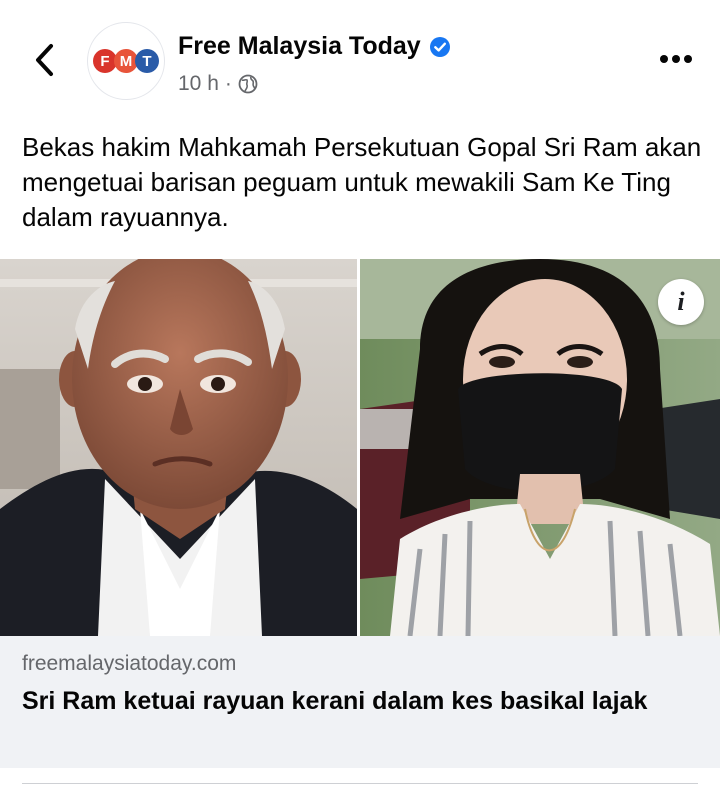  What do you see at coordinates (129, 663) in the screenshot?
I see `link-domain: freemalaysiatoday.com` at bounding box center [129, 663].